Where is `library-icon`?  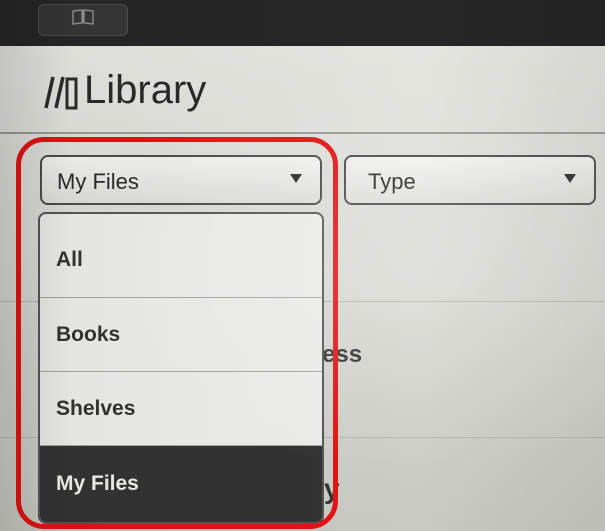 library-icon is located at coordinates (61, 93).